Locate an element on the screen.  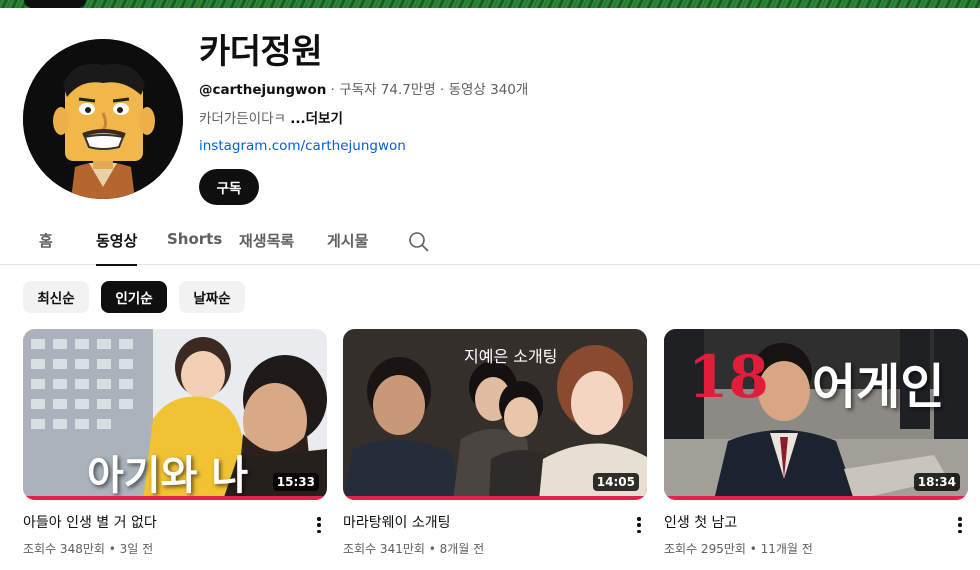
thumbnail-overlay-text: 어게인 is located at coordinates (878, 387).